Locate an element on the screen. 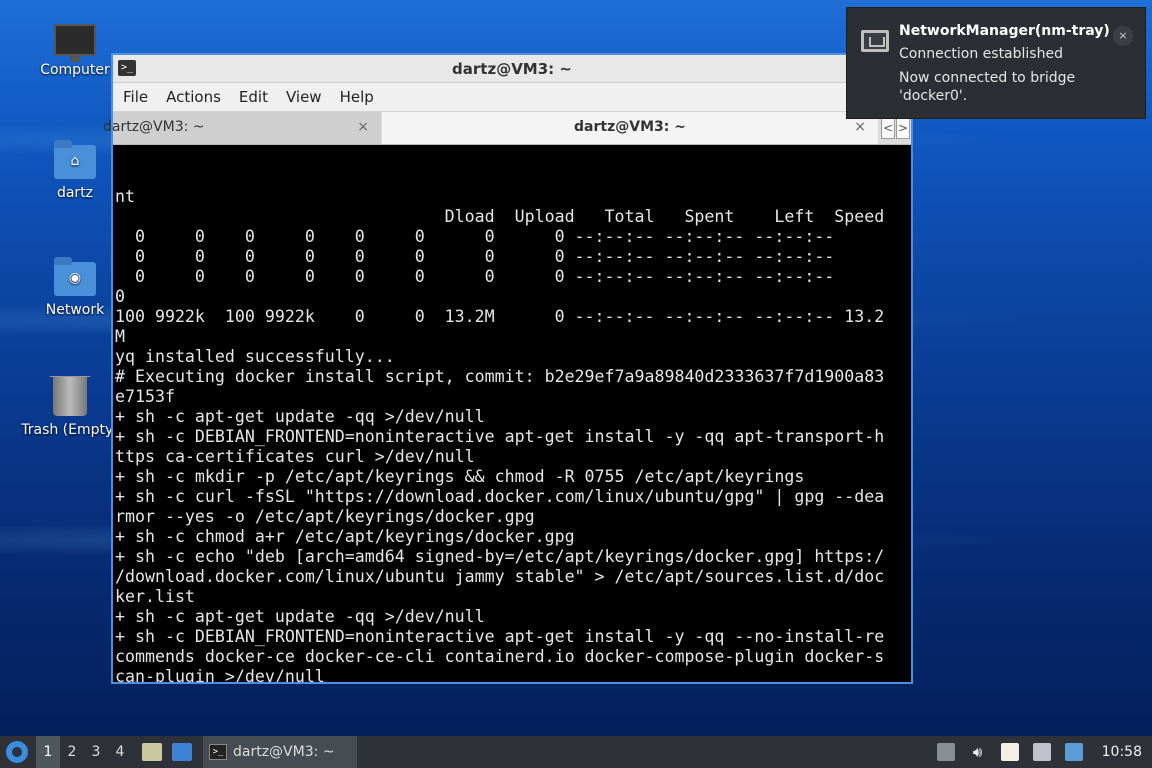  tab-bar: dartz@VM3: ~ × dartz@VM3: ~ × < > is located at coordinates (507, 128).